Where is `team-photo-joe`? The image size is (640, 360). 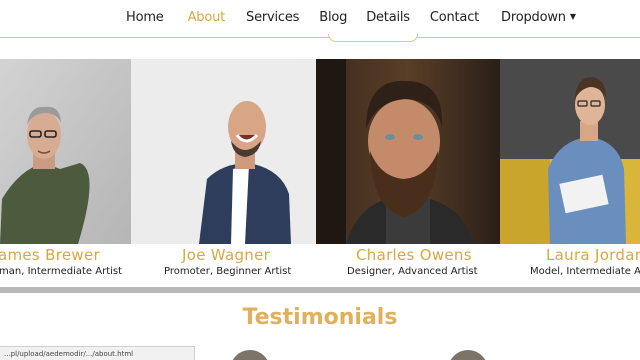
team-photo-joe is located at coordinates (223, 151).